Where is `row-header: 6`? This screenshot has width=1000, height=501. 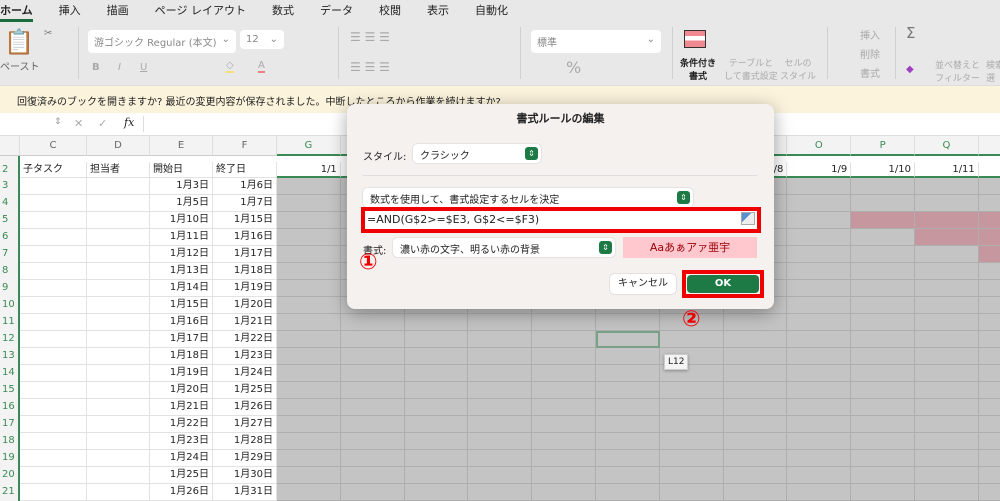
row-header: 6 is located at coordinates (10, 237).